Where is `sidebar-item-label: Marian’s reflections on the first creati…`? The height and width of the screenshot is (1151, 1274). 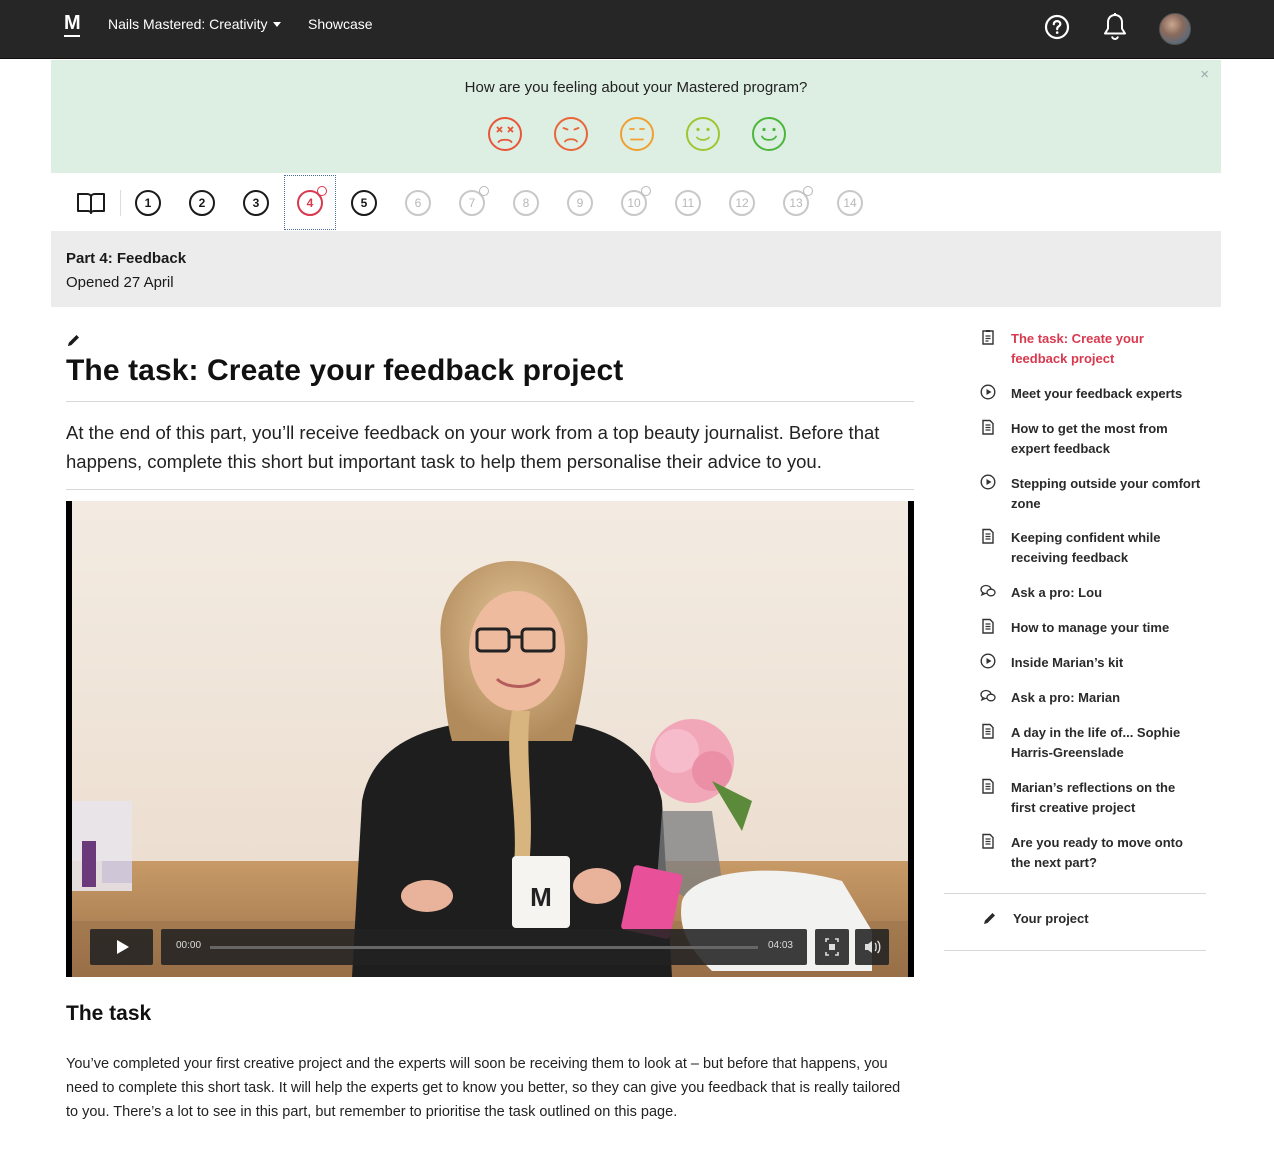
sidebar-item-label: Marian’s reflections on the first creati… is located at coordinates (1093, 797).